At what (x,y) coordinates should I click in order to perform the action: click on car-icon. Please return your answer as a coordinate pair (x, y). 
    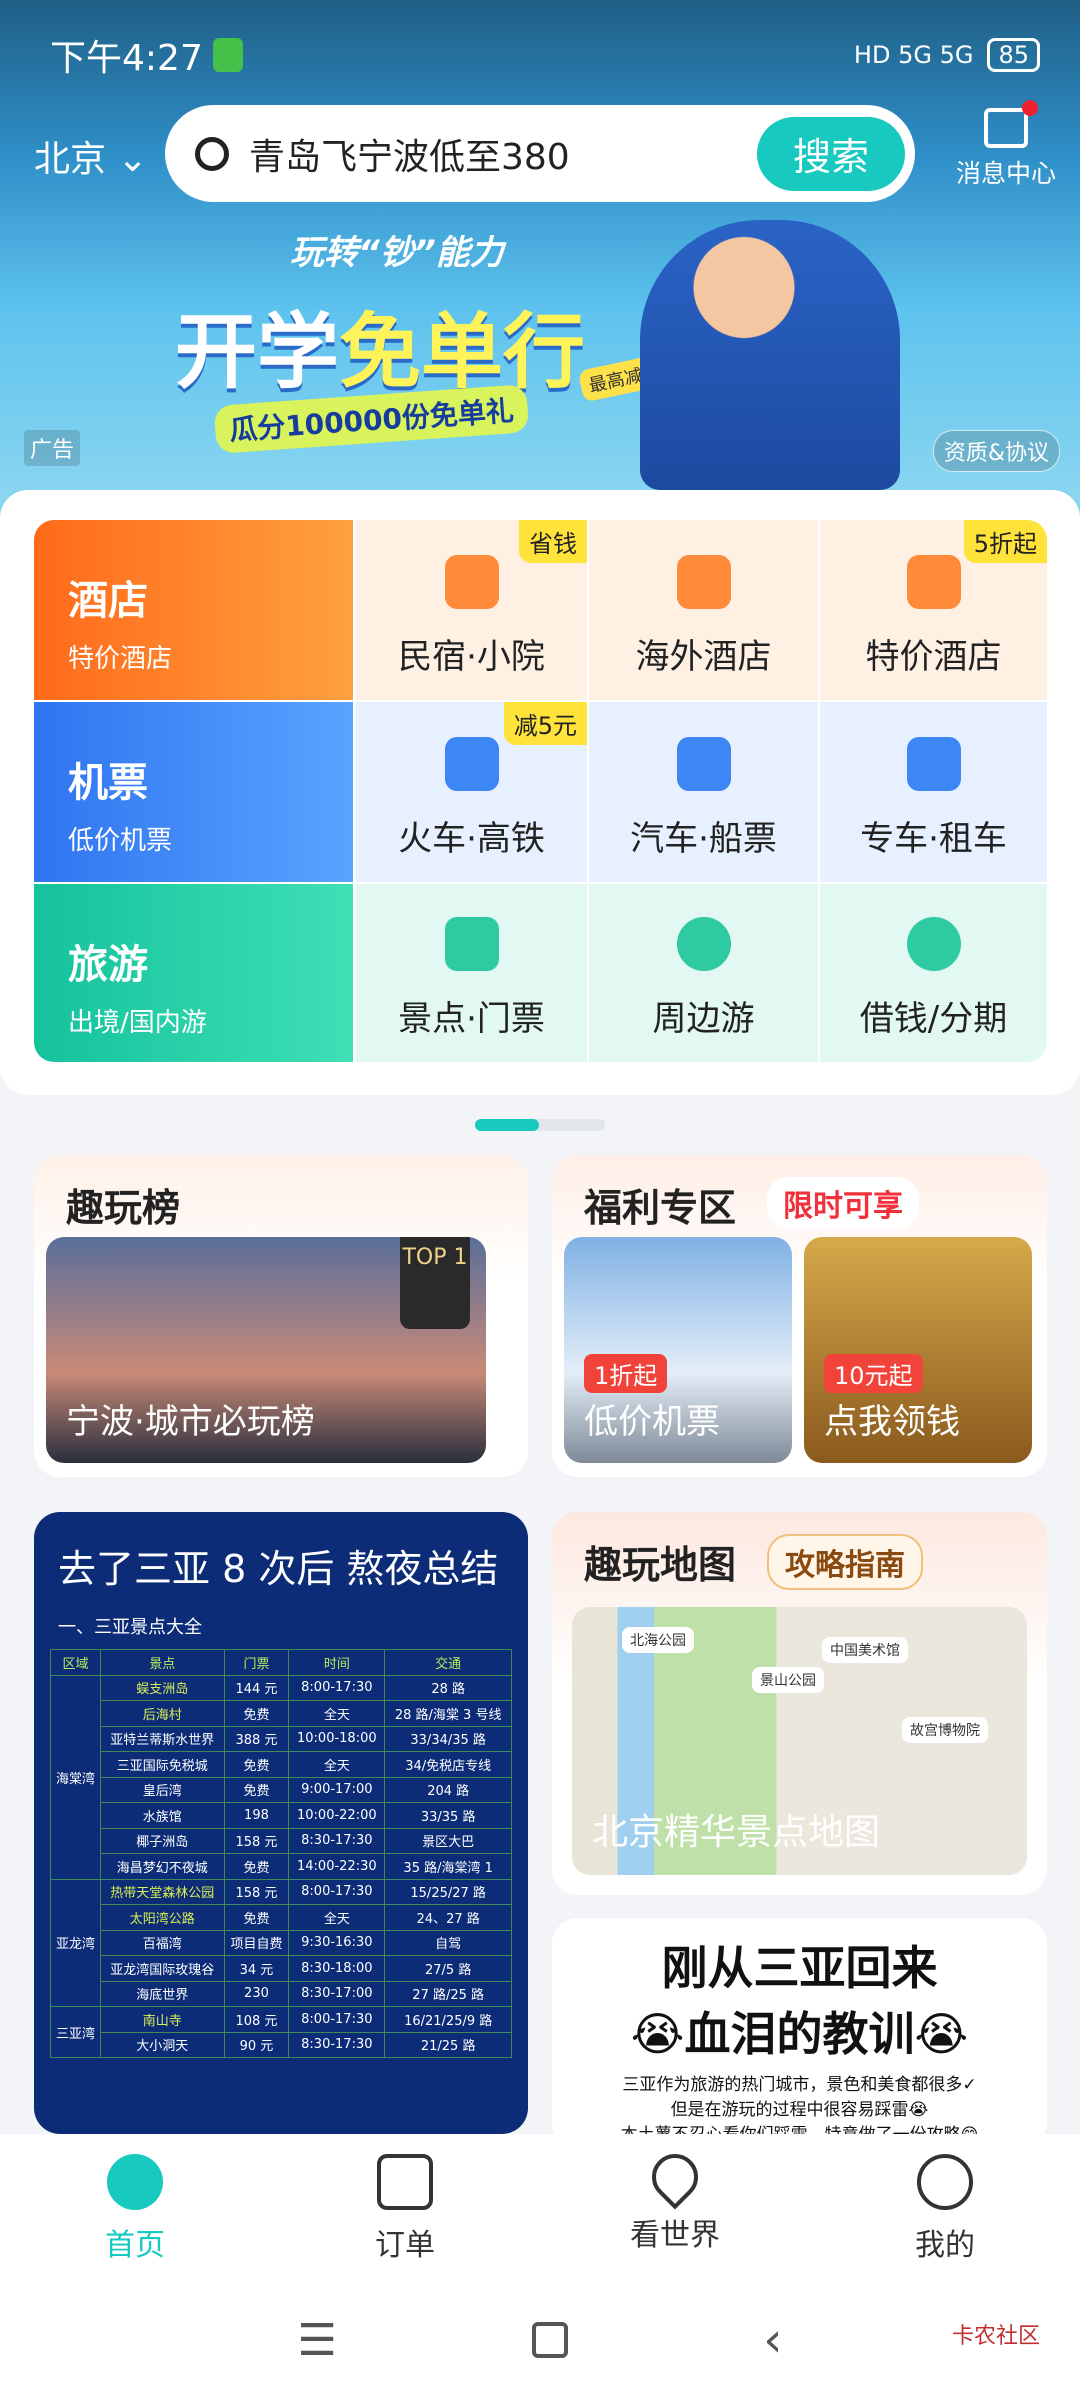
    Looking at the image, I should click on (933, 764).